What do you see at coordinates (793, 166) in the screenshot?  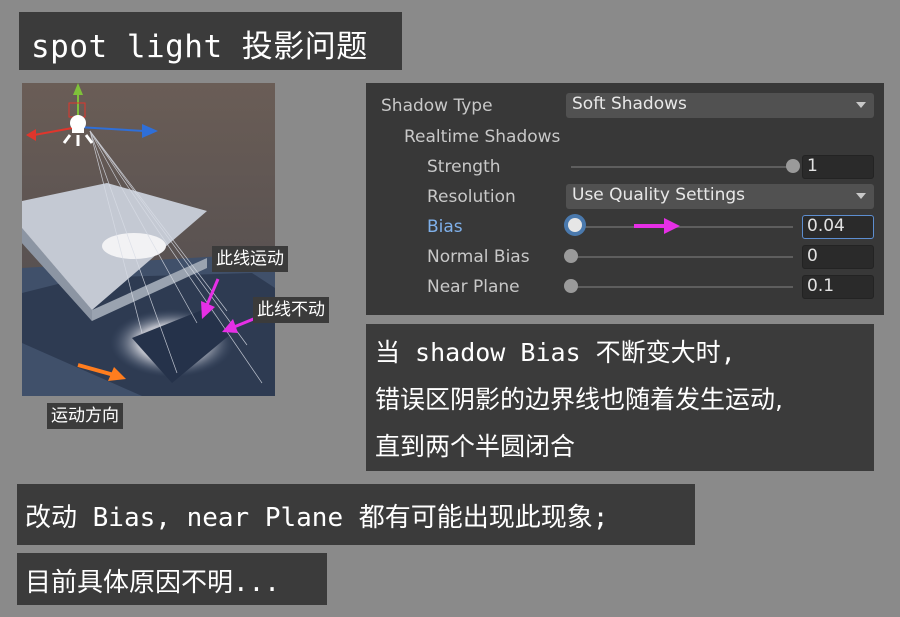 I see `strength-slider-handle` at bounding box center [793, 166].